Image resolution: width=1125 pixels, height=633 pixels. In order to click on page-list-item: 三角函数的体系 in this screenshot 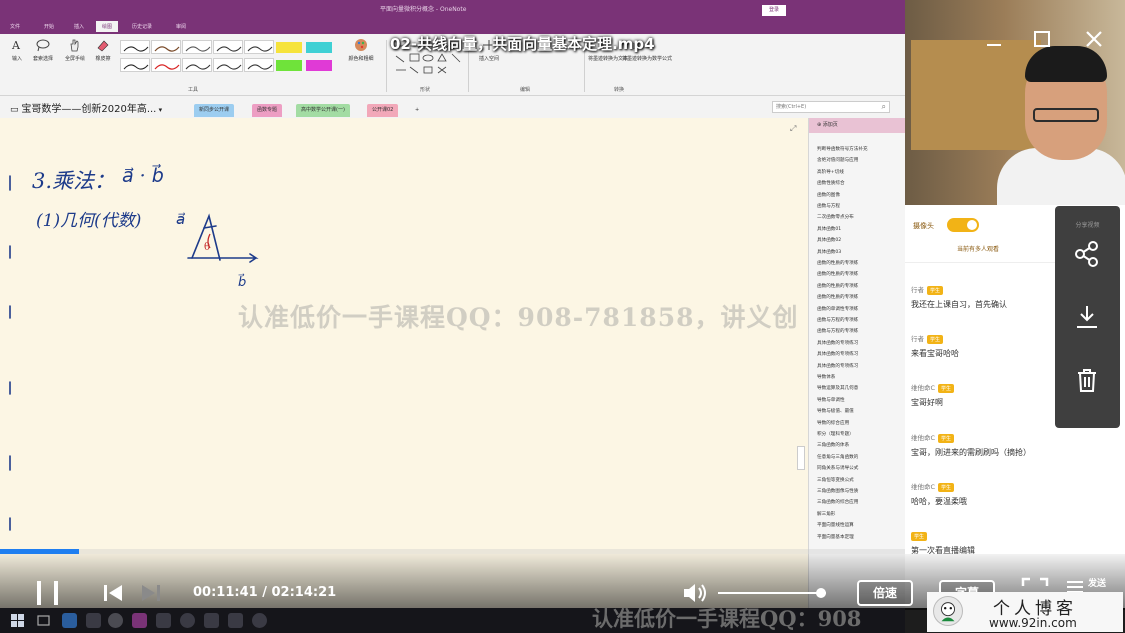, I will do `click(856, 445)`.